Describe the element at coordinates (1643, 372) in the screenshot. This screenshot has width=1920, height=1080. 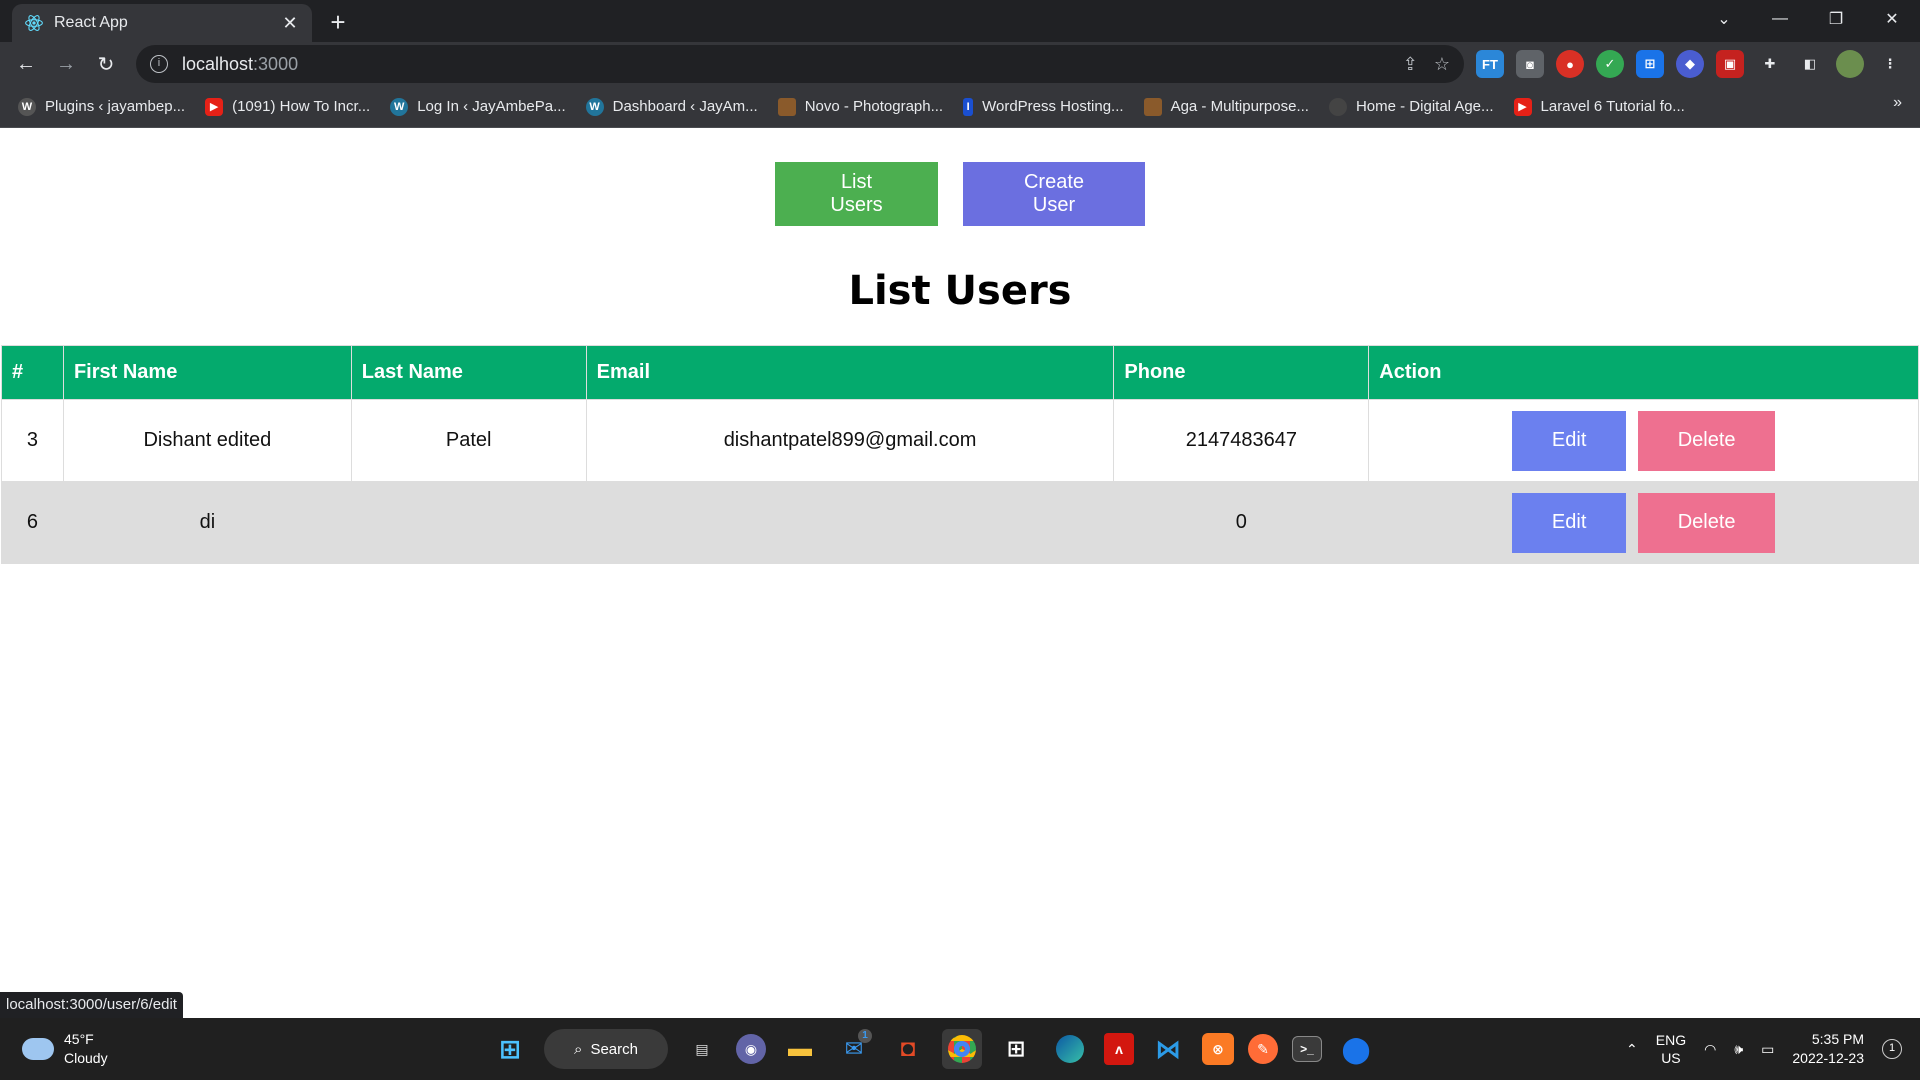
I see `header-action: Action` at that location.